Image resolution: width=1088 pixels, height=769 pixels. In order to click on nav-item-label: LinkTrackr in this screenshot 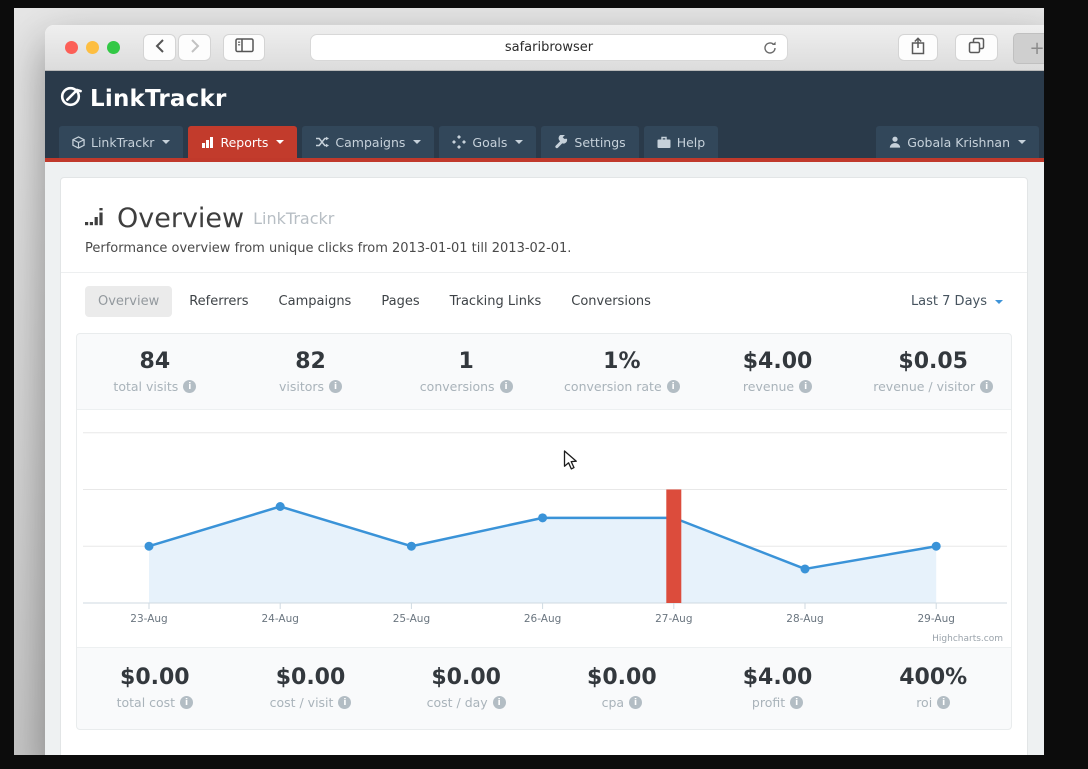, I will do `click(123, 142)`.